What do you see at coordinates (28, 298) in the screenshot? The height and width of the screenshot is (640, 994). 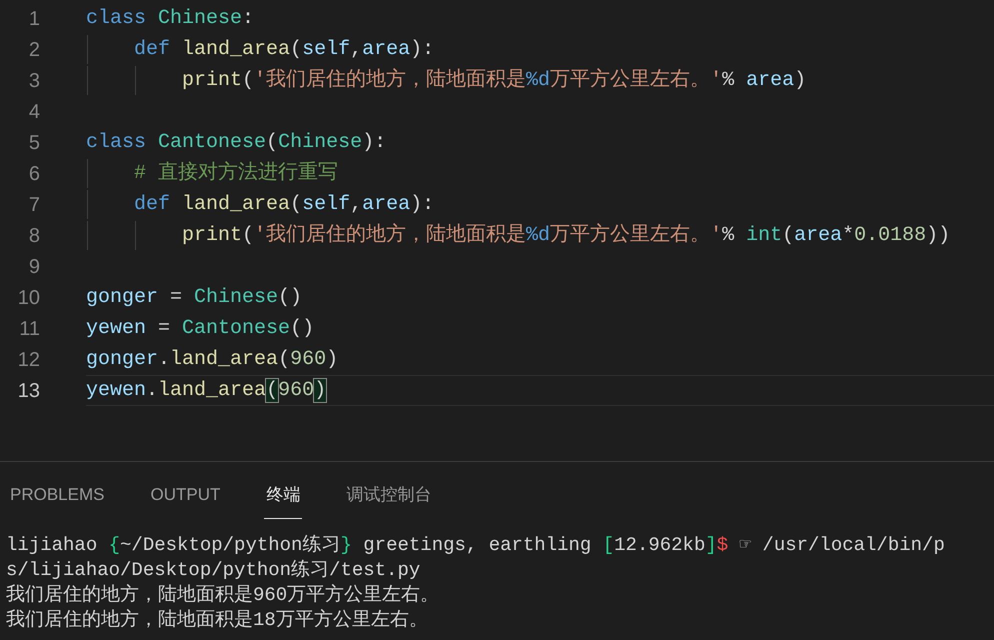 I see `line-number: 10` at bounding box center [28, 298].